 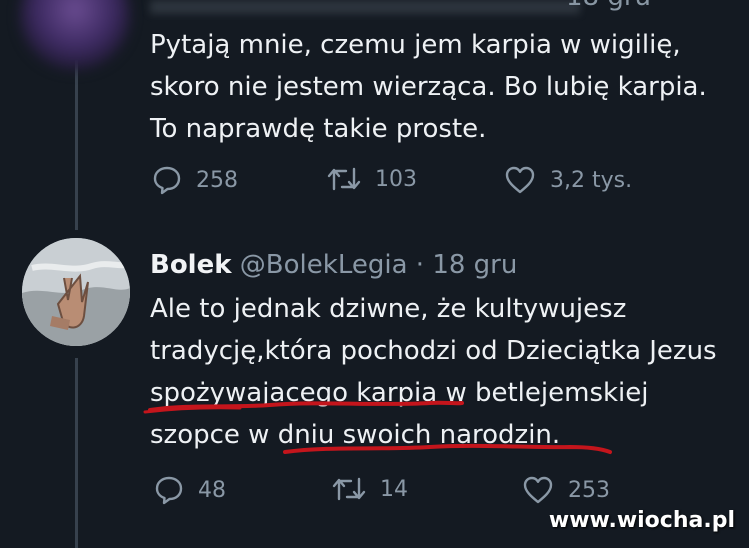 I want to click on like-count: 3,2 tys., so click(x=591, y=180).